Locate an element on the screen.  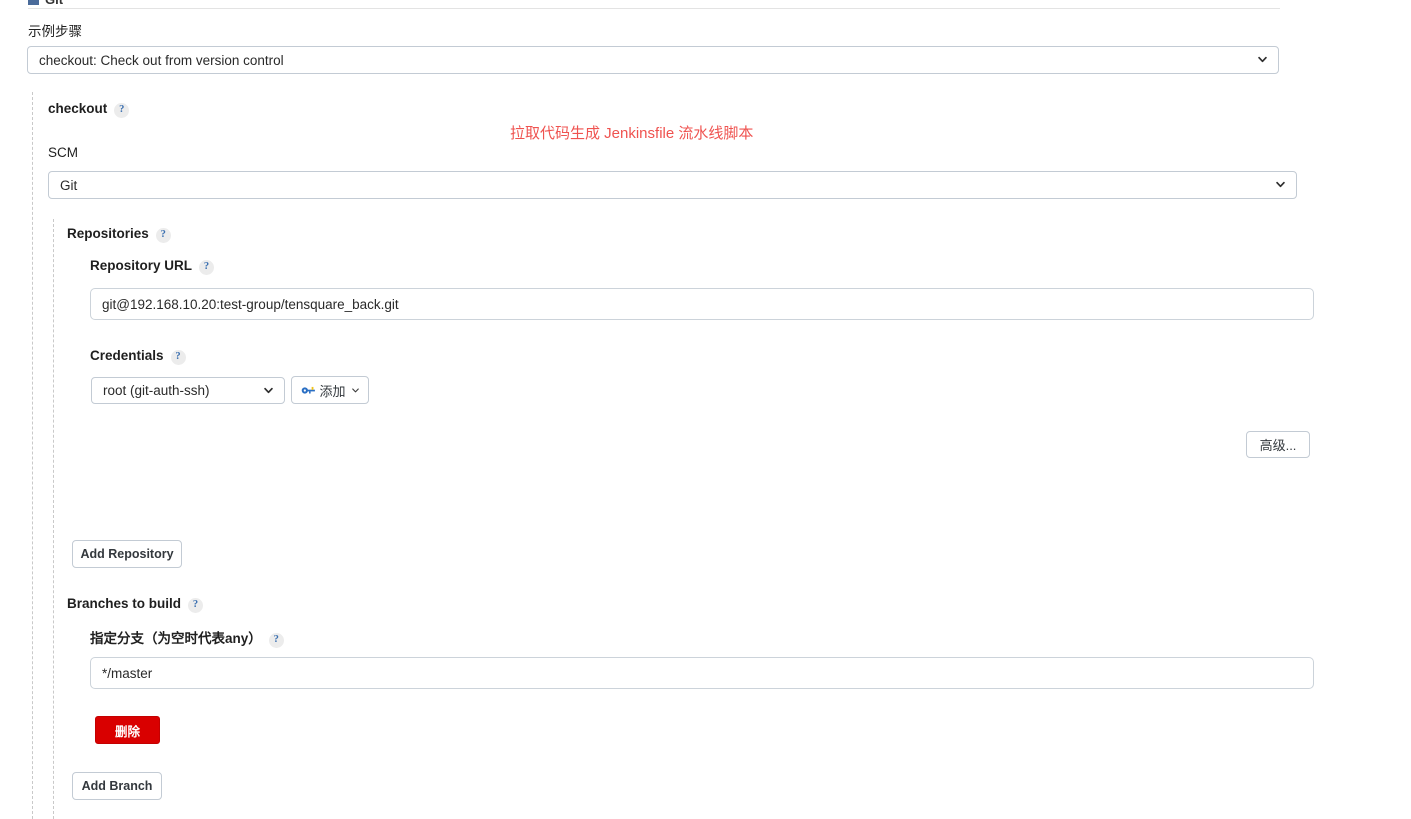
repository-url-help-icon: ? is located at coordinates (207, 267).